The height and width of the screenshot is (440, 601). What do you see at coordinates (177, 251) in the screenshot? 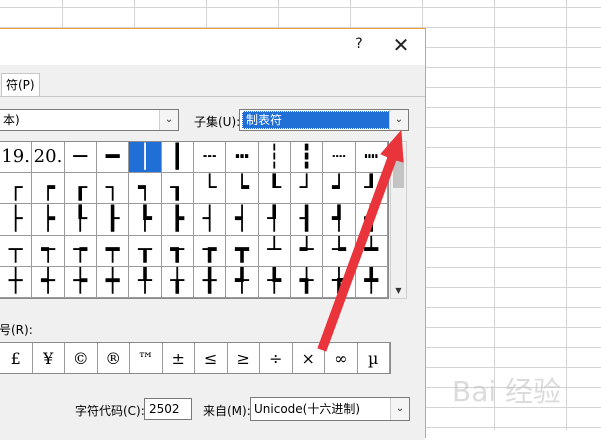
I see `symbol-cell: ┱` at bounding box center [177, 251].